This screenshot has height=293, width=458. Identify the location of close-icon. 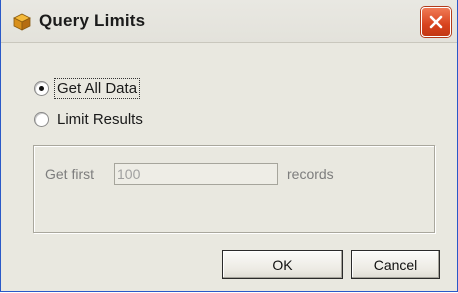
(436, 22).